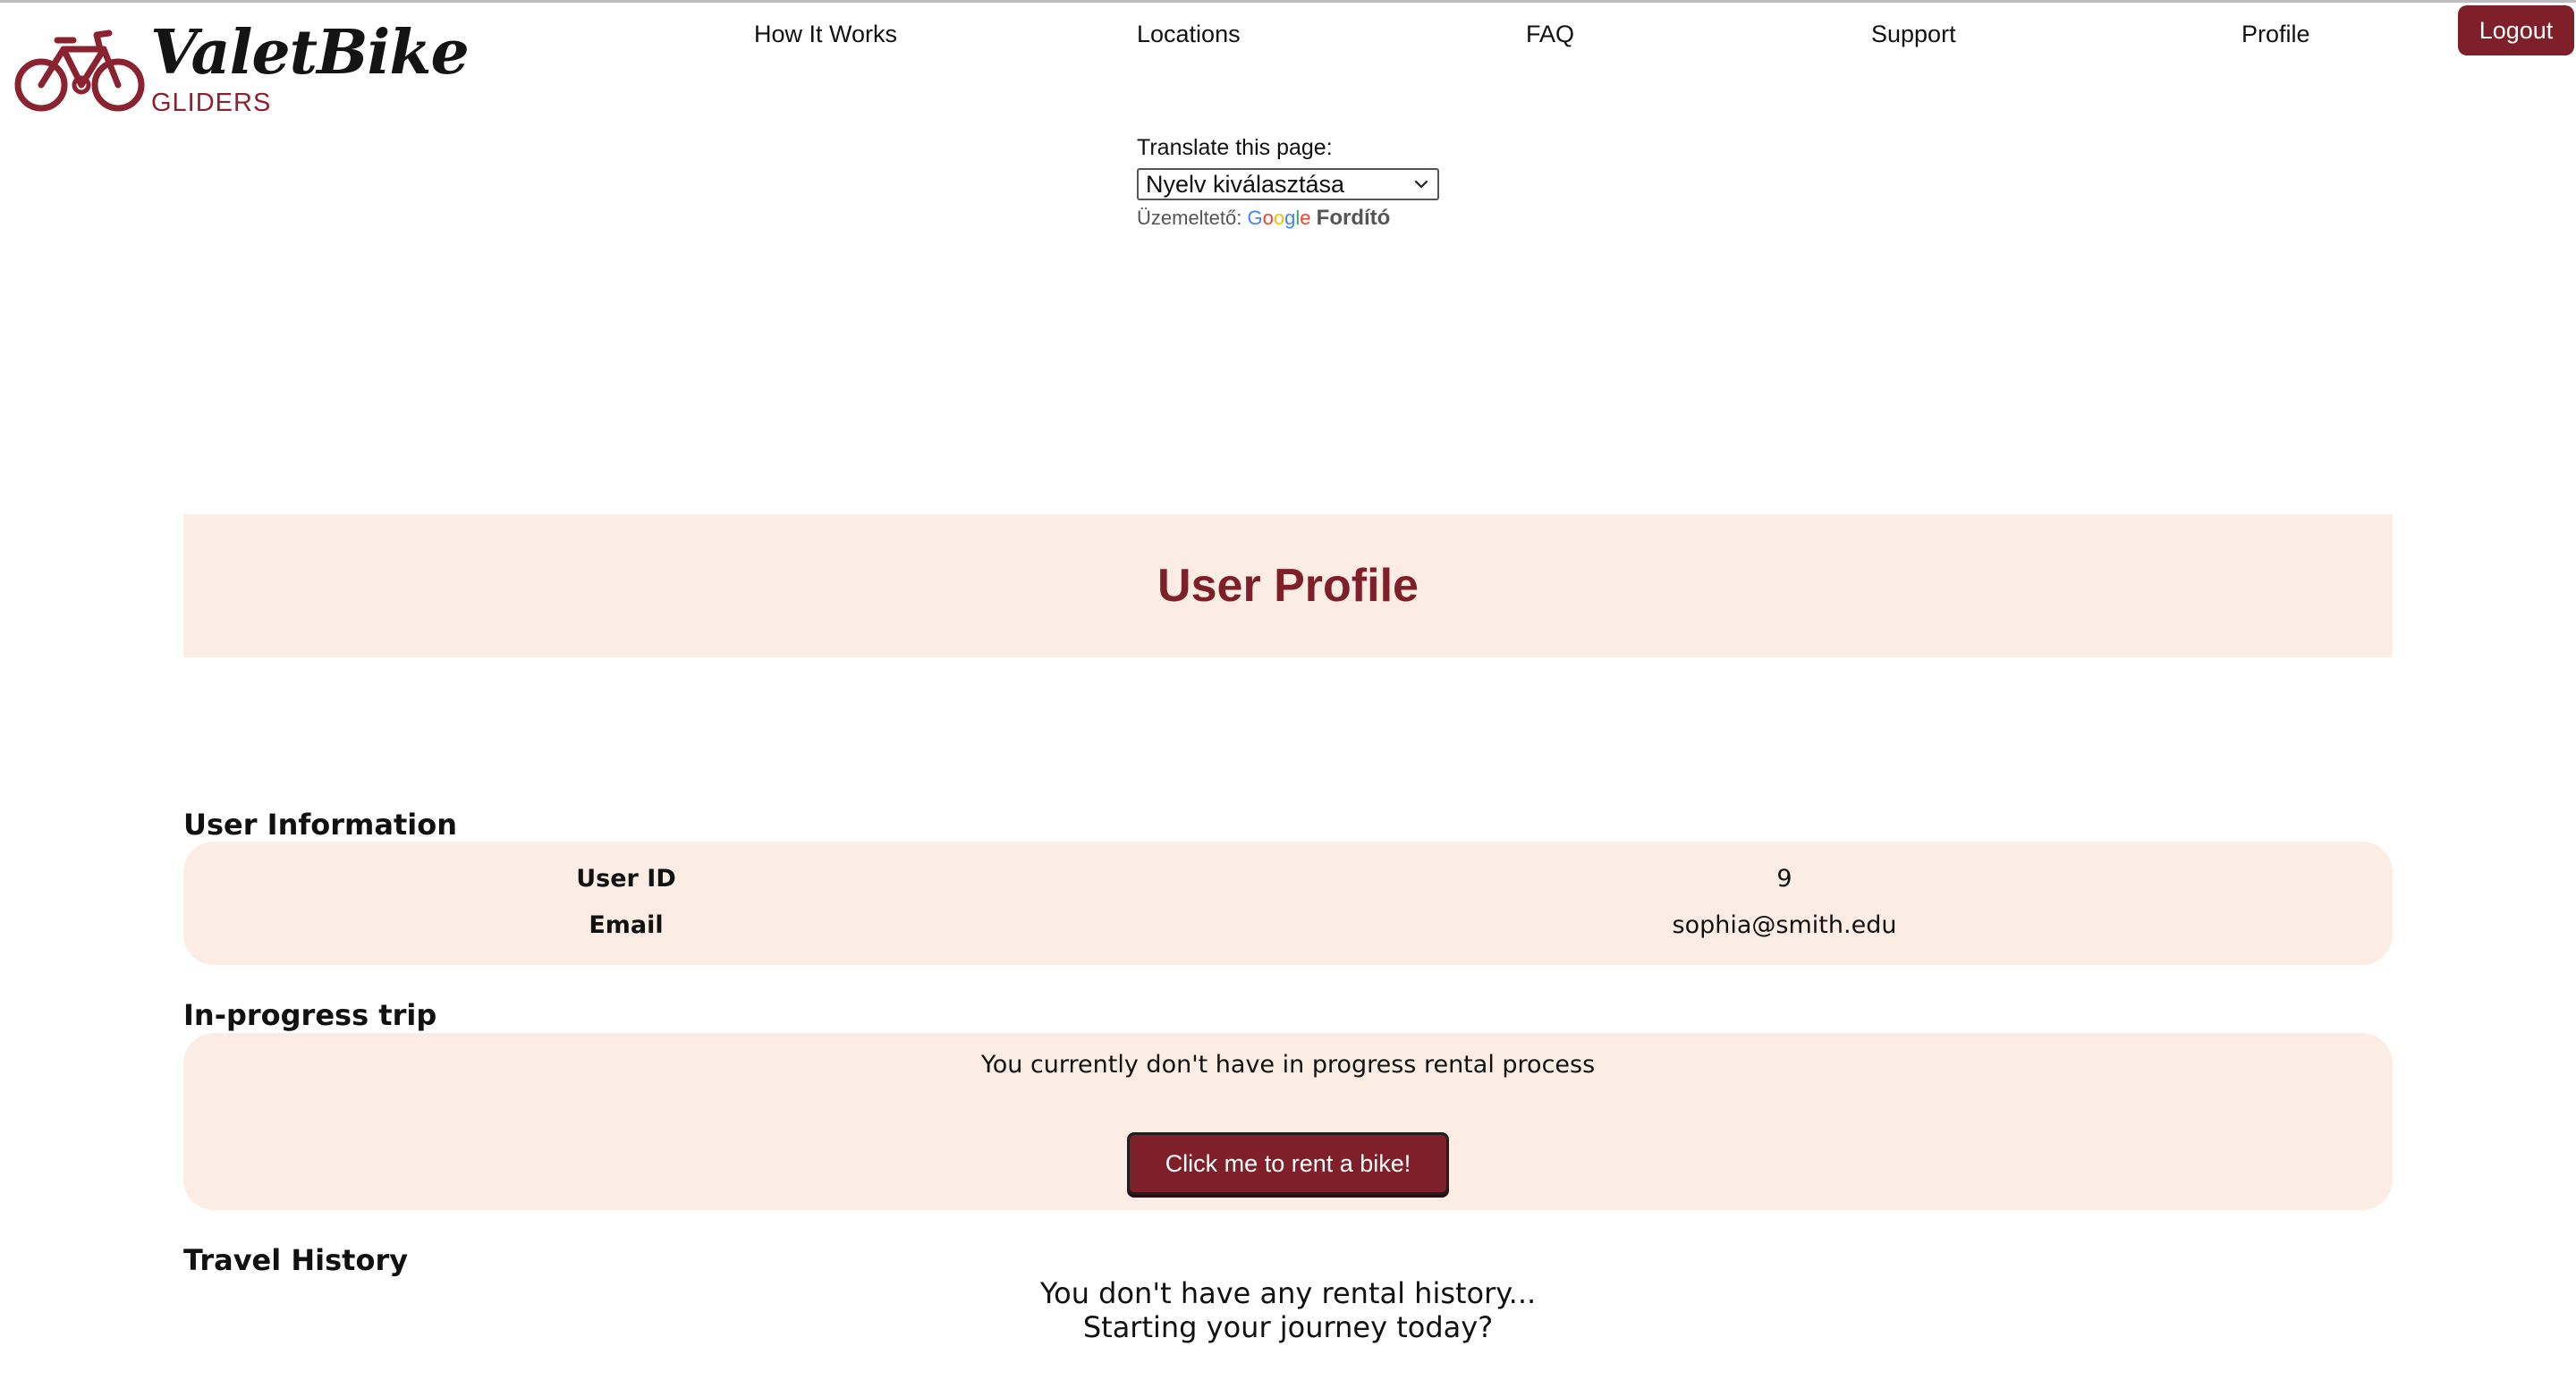 The image size is (2576, 1397). Describe the element at coordinates (1288, 883) in the screenshot. I see `info-row-user-id: User ID 9` at that location.